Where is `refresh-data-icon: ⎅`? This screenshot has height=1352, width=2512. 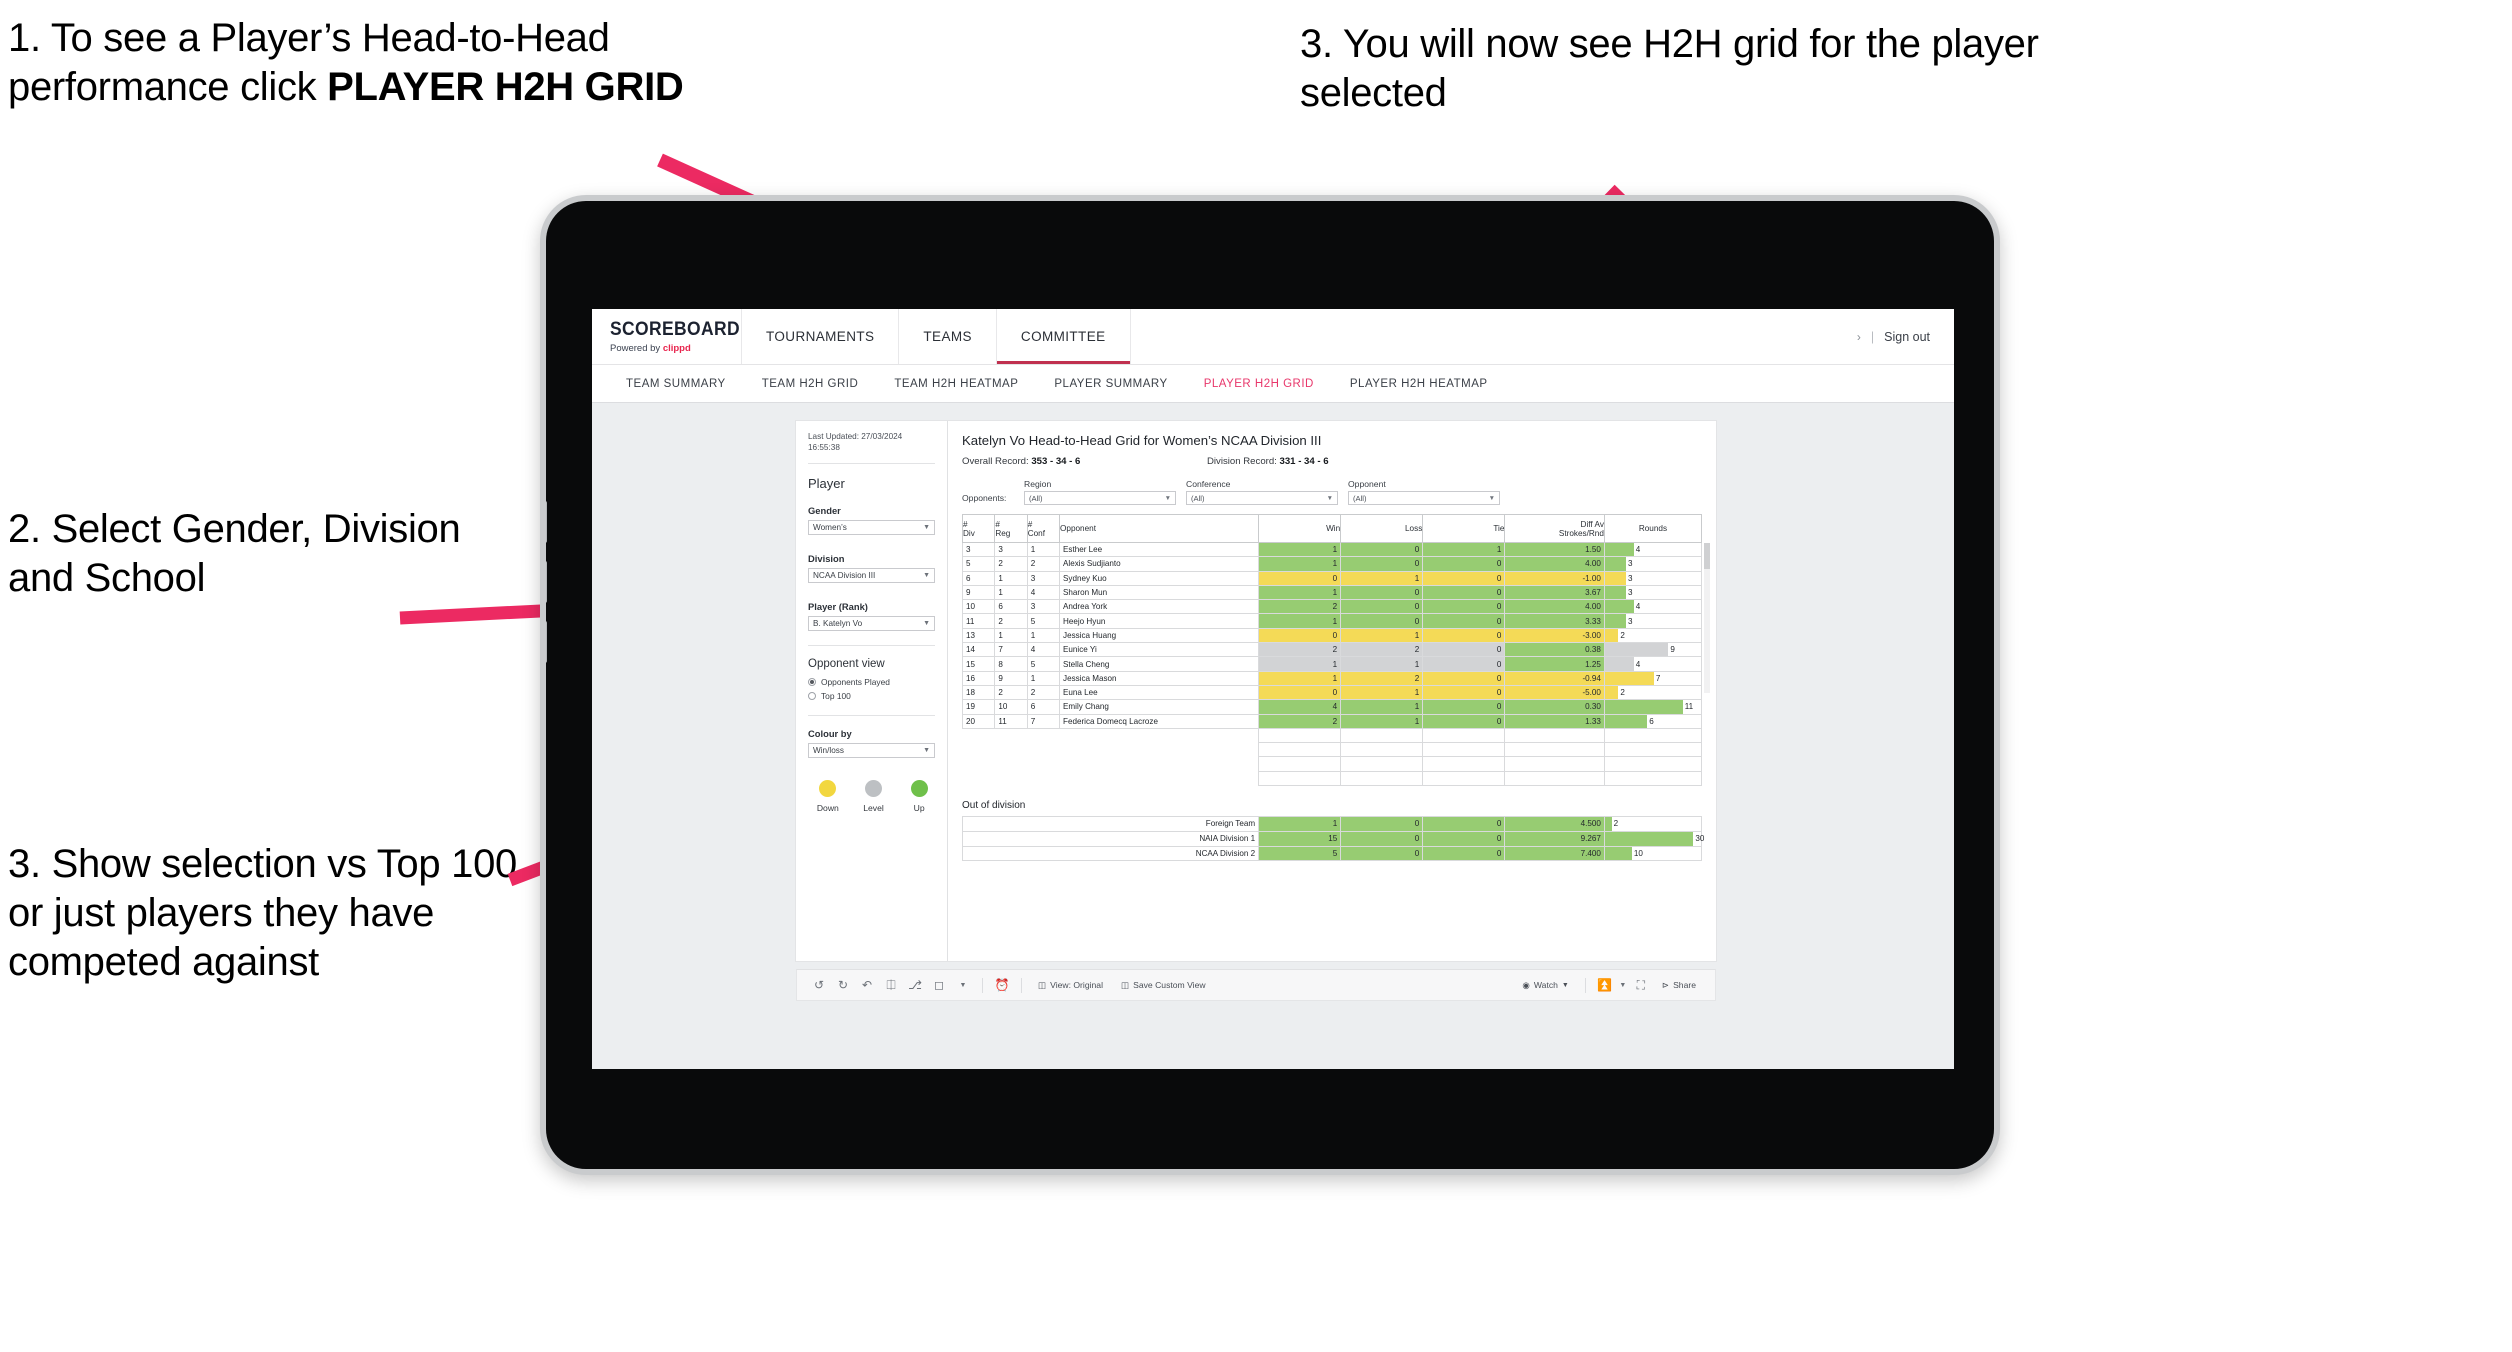
refresh-data-icon: ⎅ is located at coordinates (891, 985).